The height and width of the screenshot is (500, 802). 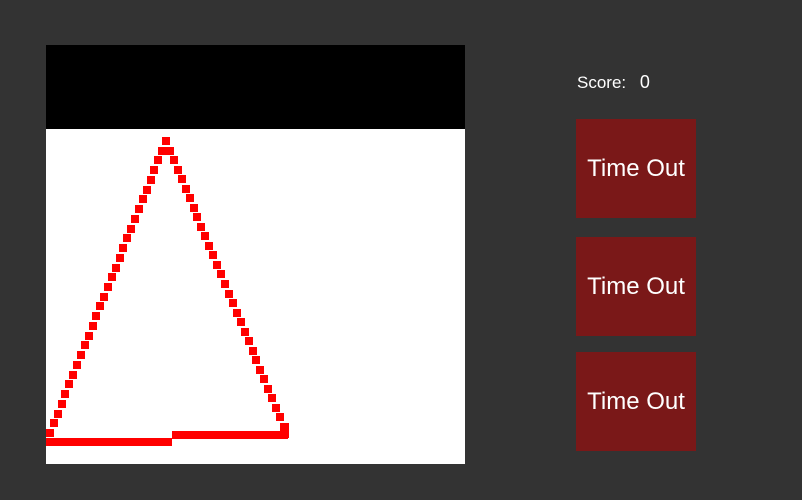 I want to click on score-display: Score: 0, so click(x=613, y=82).